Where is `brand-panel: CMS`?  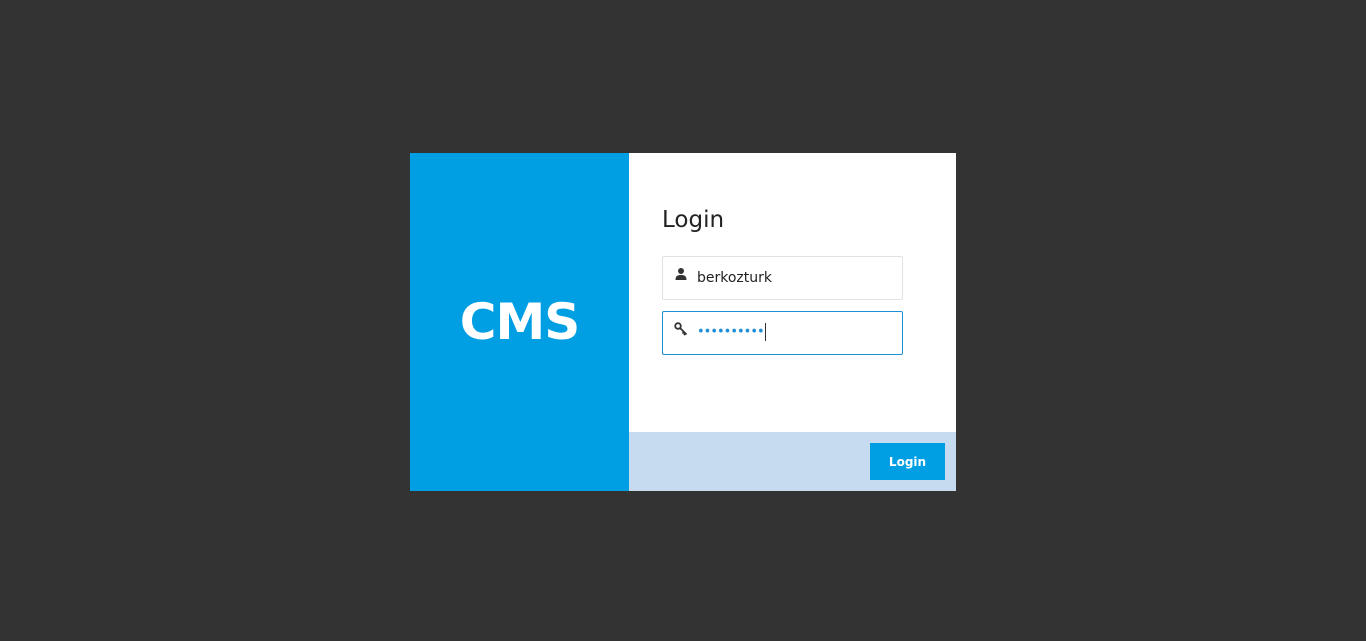
brand-panel: CMS is located at coordinates (519, 322).